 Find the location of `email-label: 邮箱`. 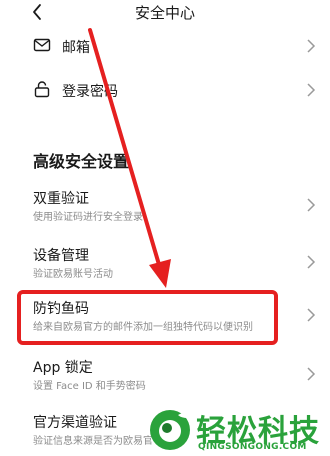

email-label: 邮箱 is located at coordinates (76, 48).